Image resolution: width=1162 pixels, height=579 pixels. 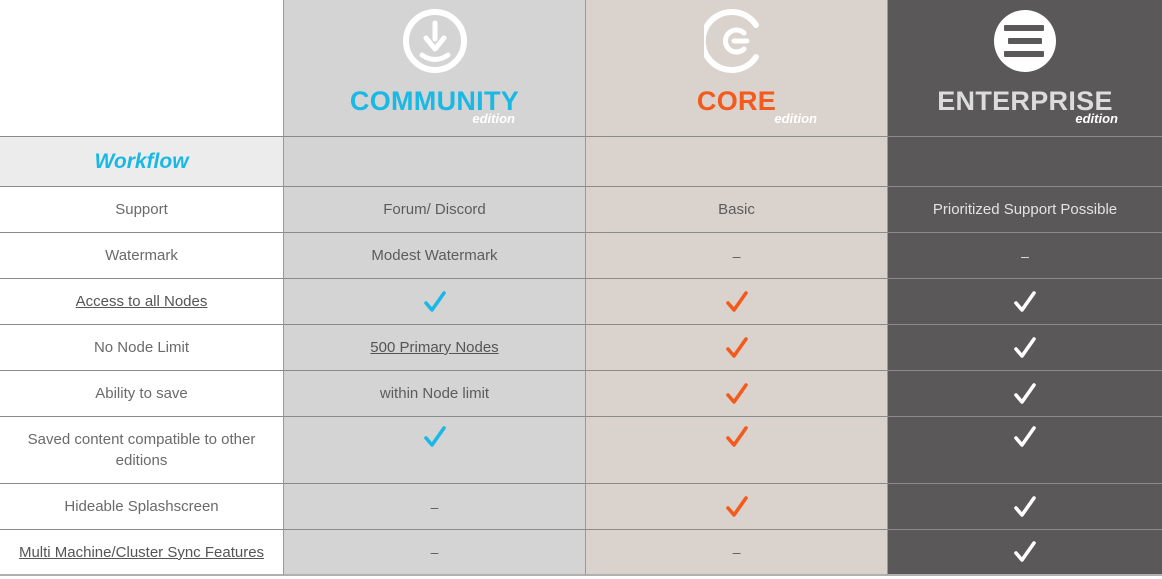 What do you see at coordinates (737, 450) in the screenshot?
I see `compat-core` at bounding box center [737, 450].